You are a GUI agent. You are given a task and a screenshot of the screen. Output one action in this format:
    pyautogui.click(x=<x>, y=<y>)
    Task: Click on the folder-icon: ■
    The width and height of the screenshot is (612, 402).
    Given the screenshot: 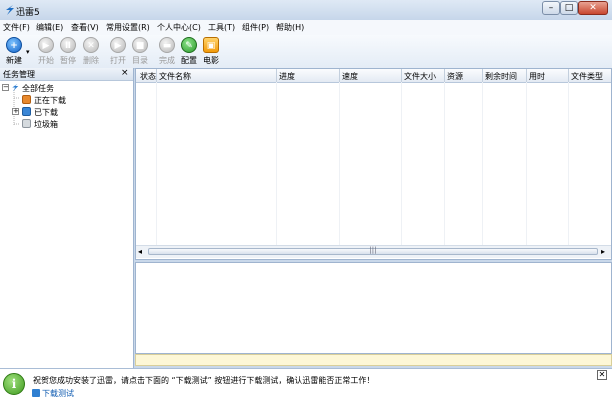 What is the action you would take?
    pyautogui.click(x=140, y=45)
    